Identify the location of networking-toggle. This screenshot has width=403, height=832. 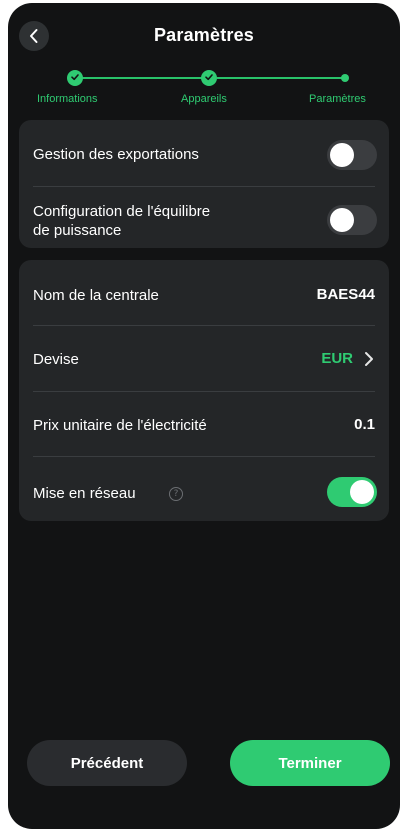
(352, 492).